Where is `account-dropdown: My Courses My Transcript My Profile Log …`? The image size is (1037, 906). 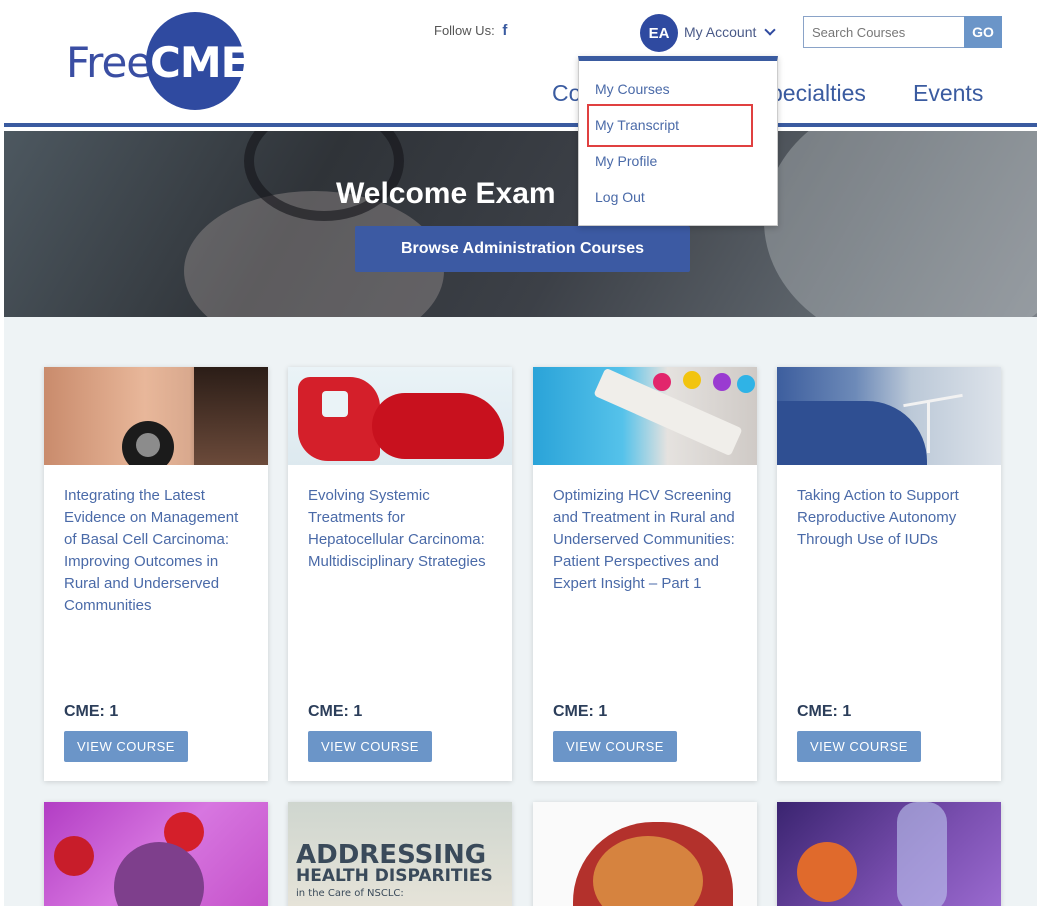 account-dropdown: My Courses My Transcript My Profile Log … is located at coordinates (678, 141).